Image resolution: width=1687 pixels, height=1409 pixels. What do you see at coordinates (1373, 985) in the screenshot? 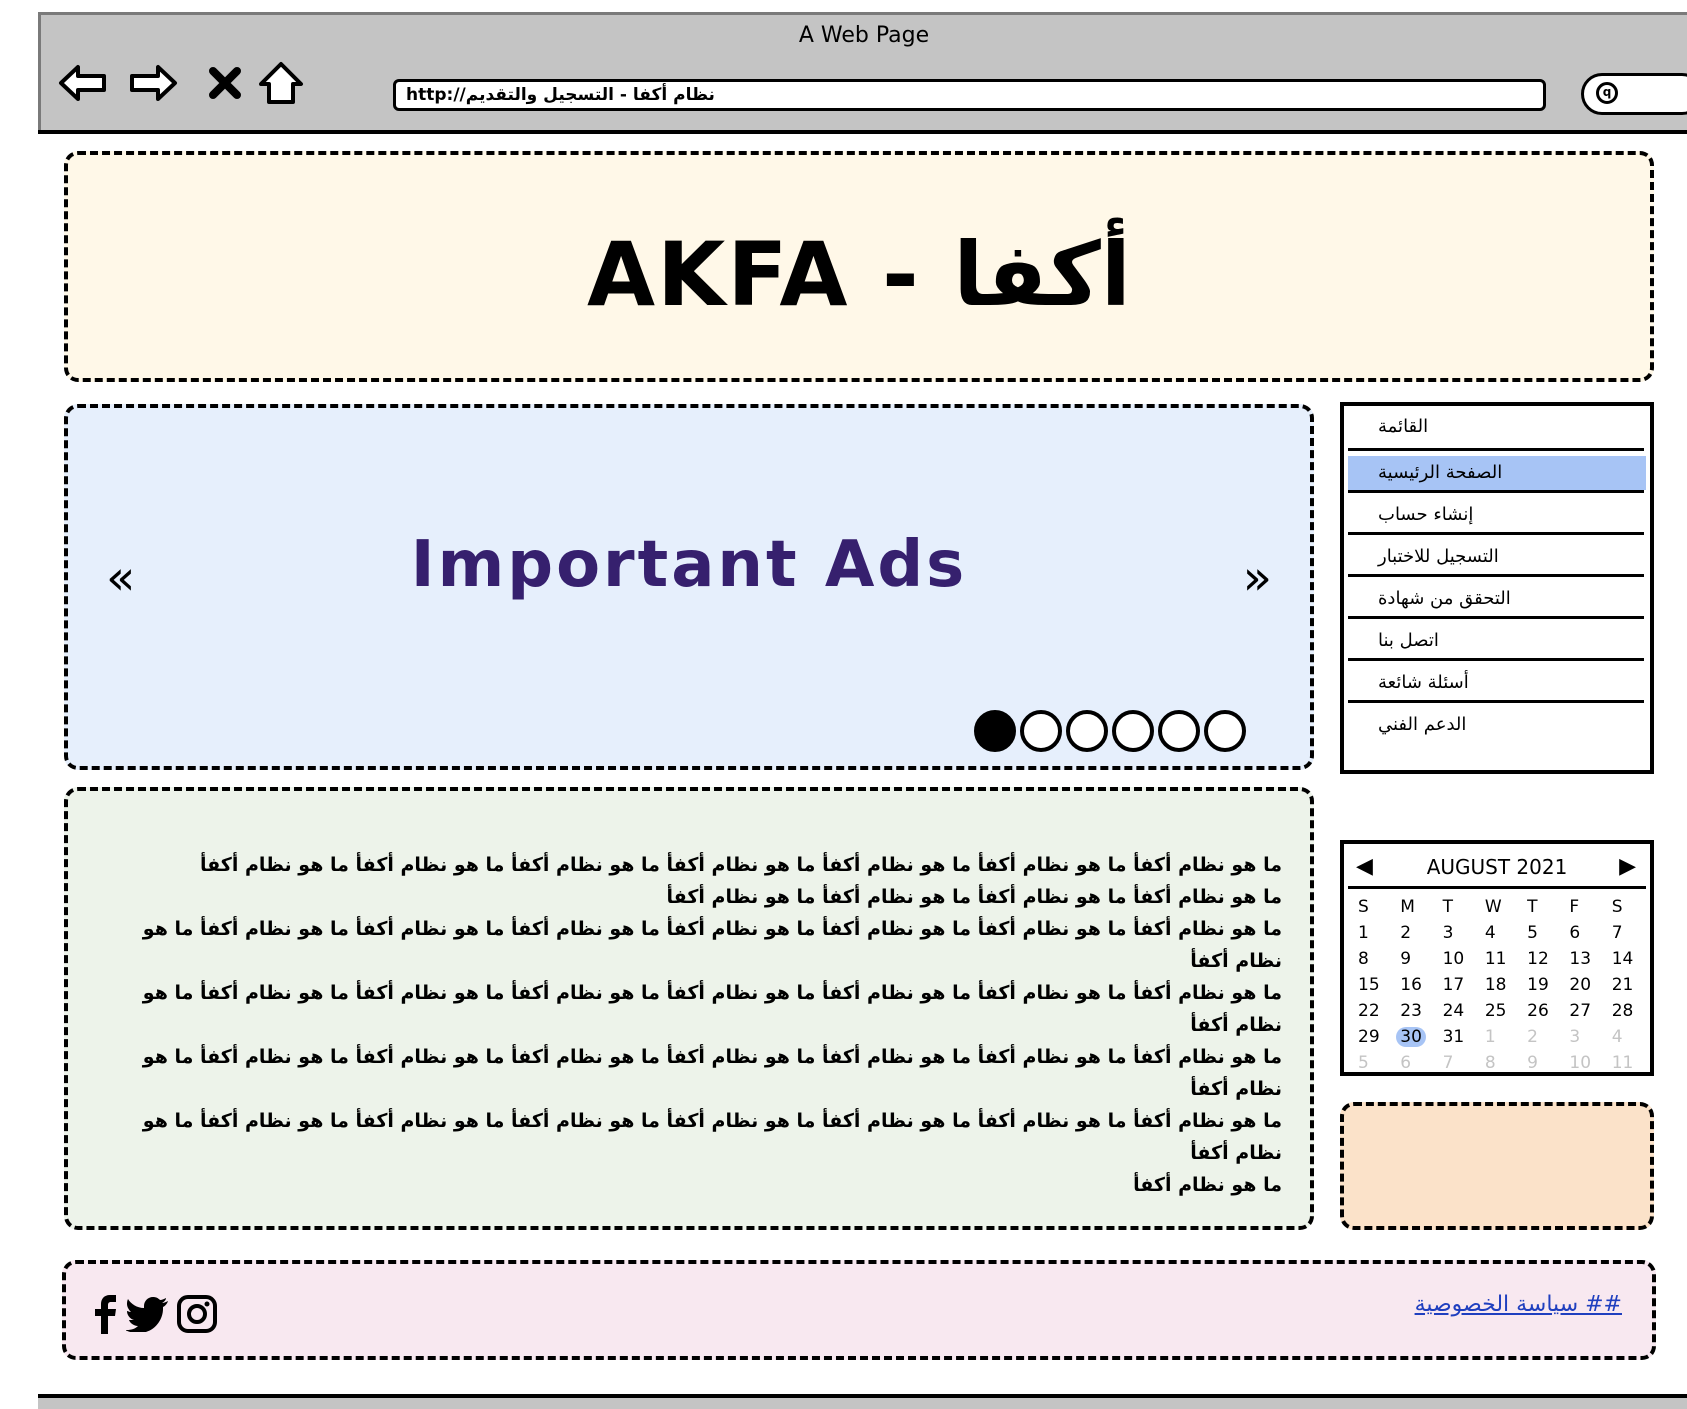
I see `calendar-day: 15` at bounding box center [1373, 985].